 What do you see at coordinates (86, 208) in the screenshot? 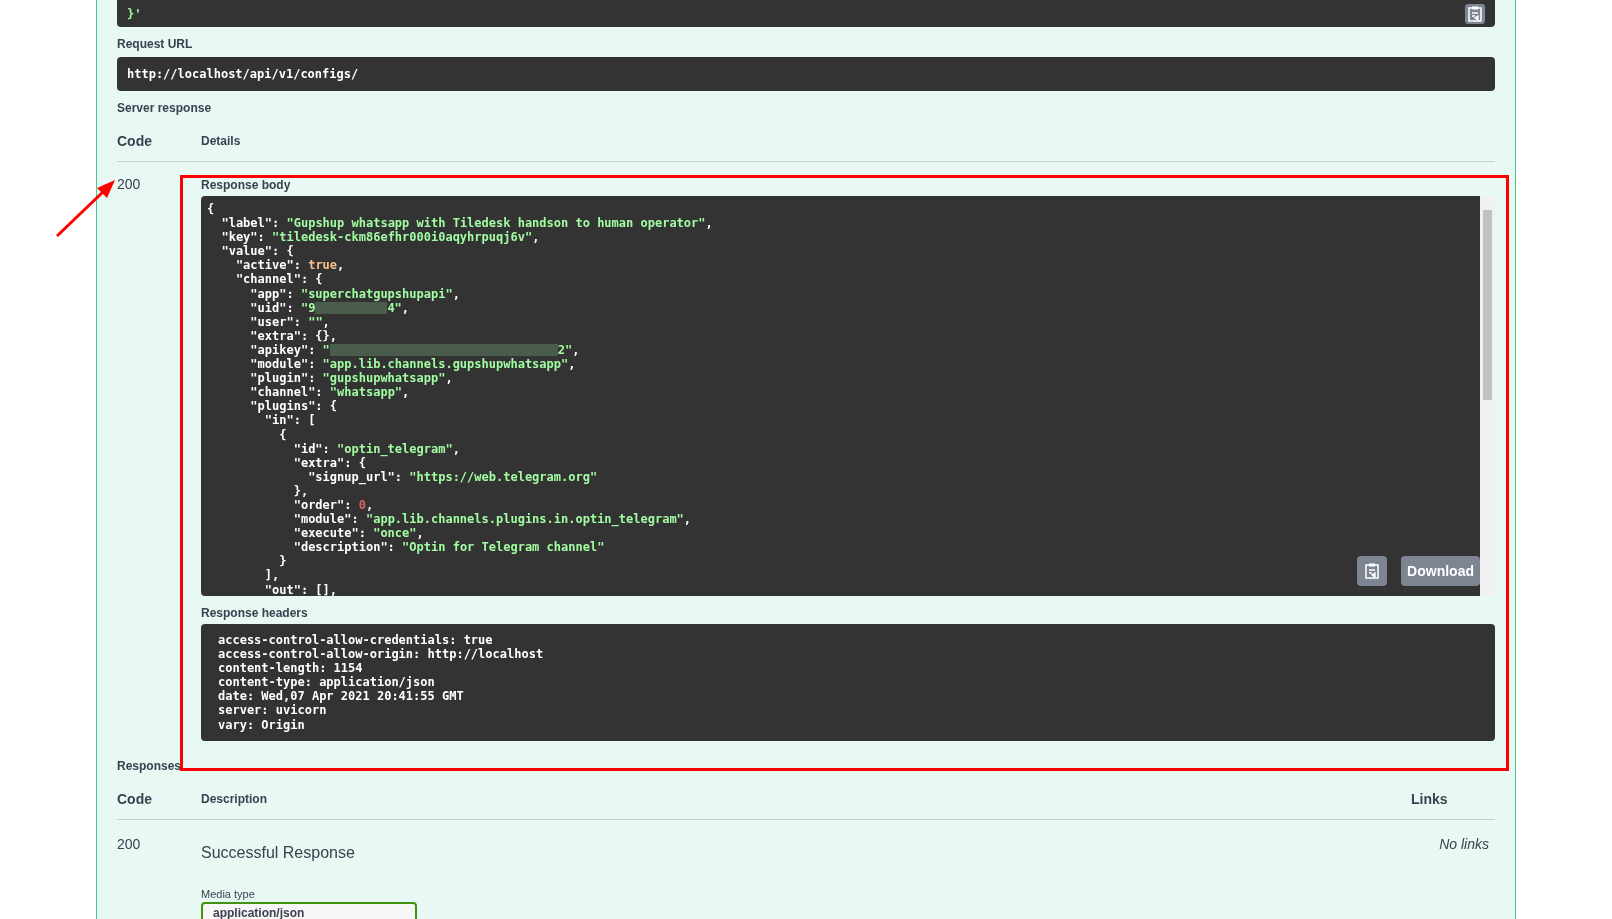
I see `annotation-arrow` at bounding box center [86, 208].